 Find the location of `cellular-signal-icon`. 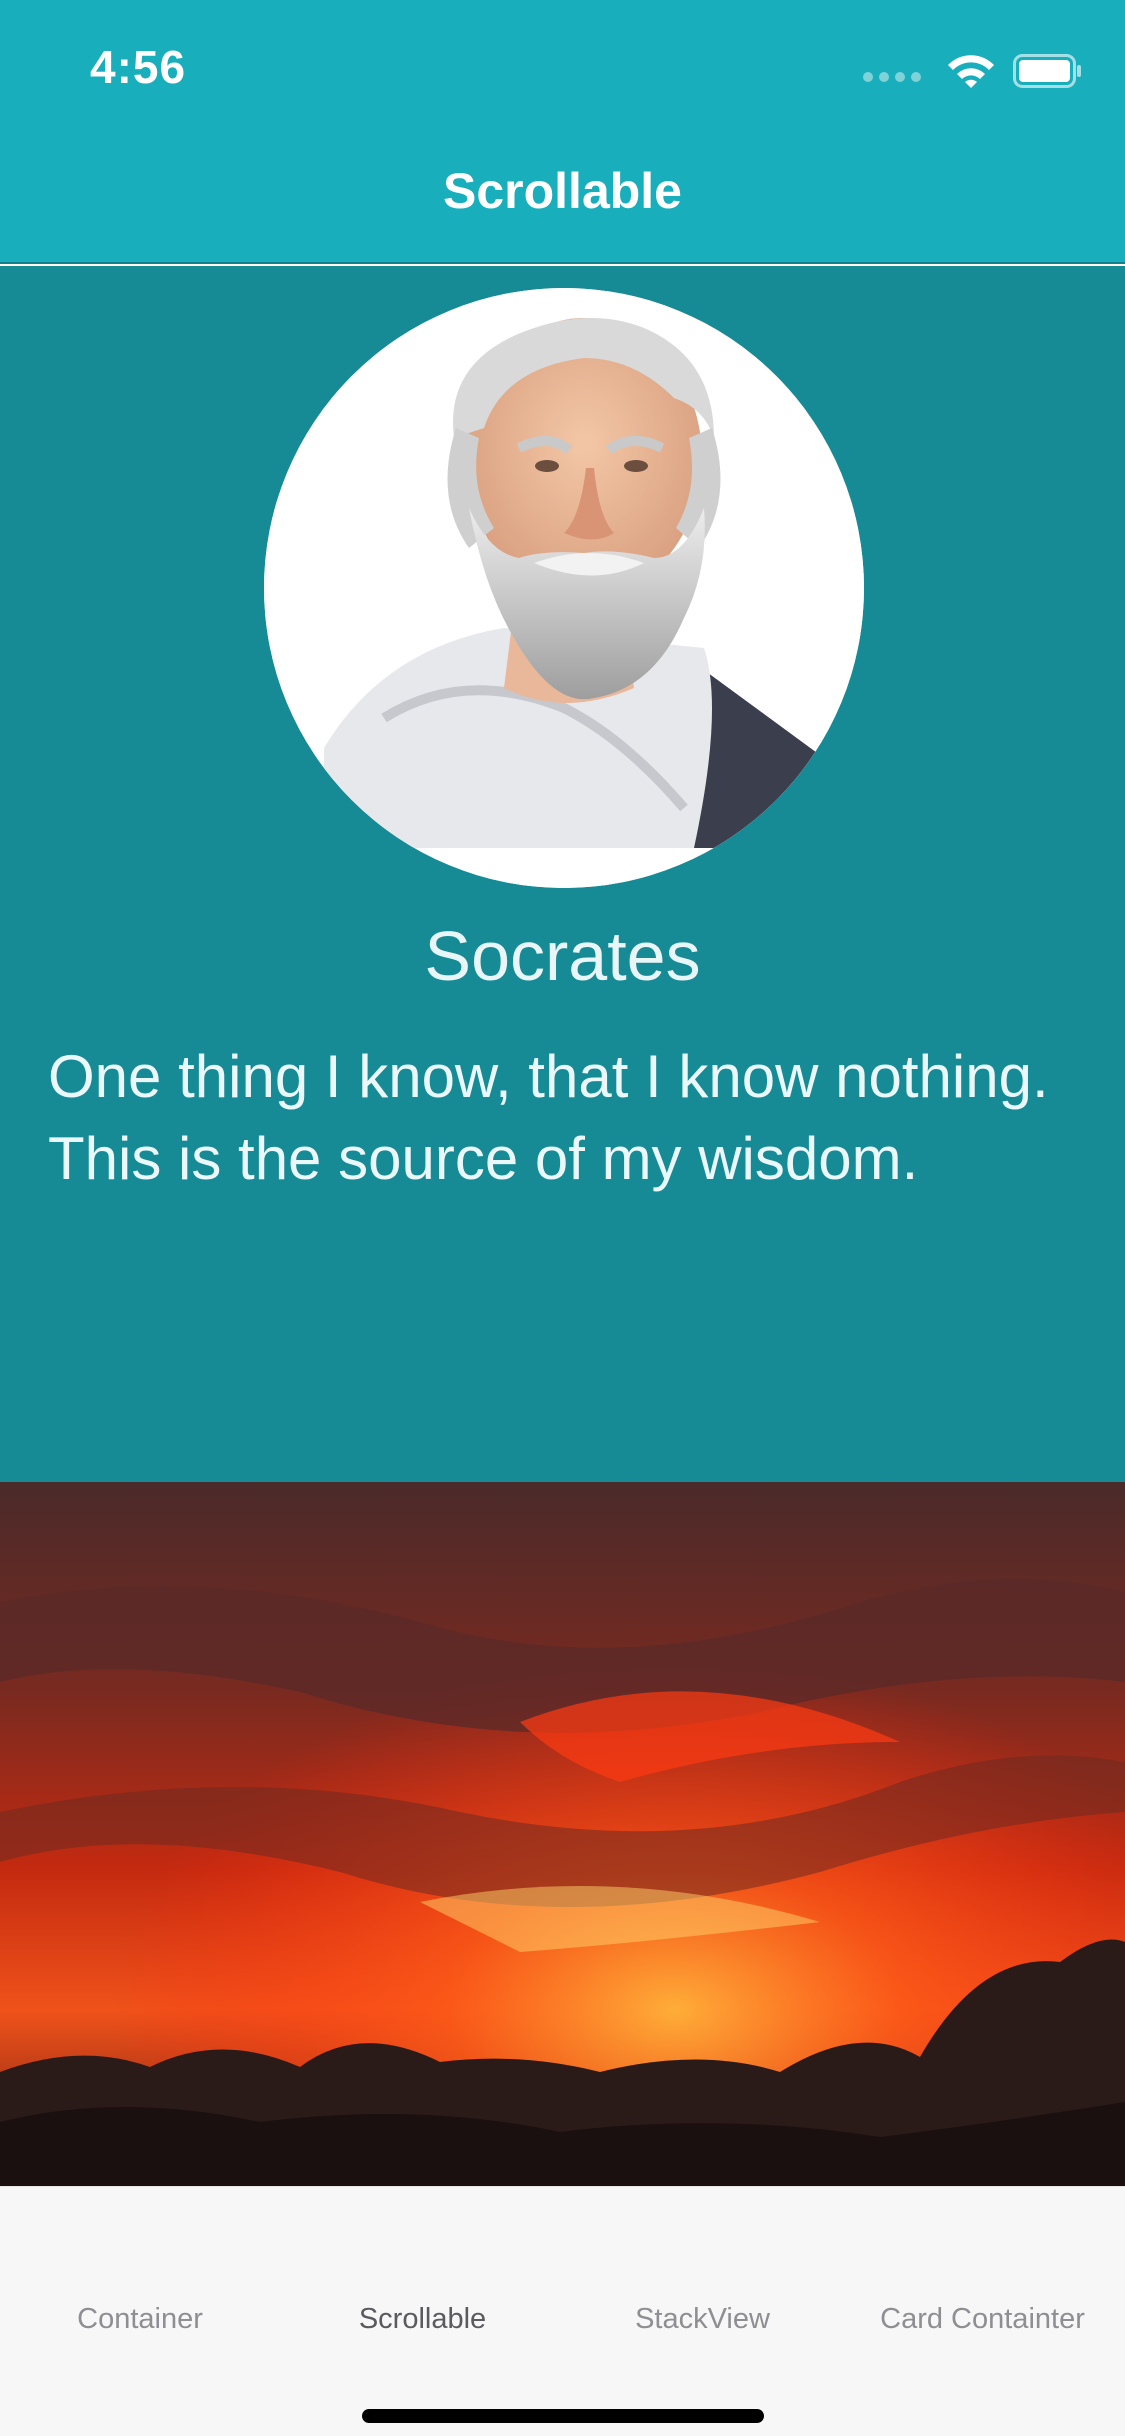

cellular-signal-icon is located at coordinates (893, 77).